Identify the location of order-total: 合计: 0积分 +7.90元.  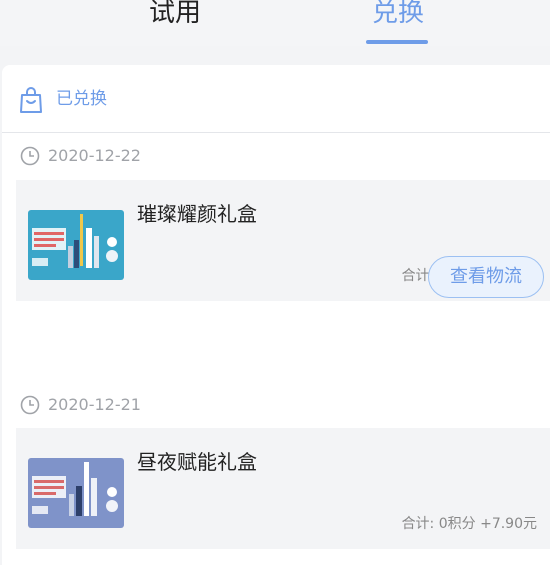
(469, 524).